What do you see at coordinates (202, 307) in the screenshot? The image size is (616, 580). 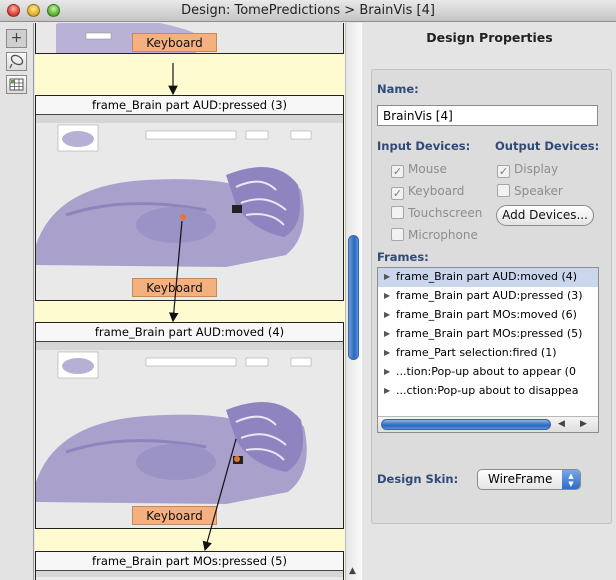 I see `transition-arrows` at bounding box center [202, 307].